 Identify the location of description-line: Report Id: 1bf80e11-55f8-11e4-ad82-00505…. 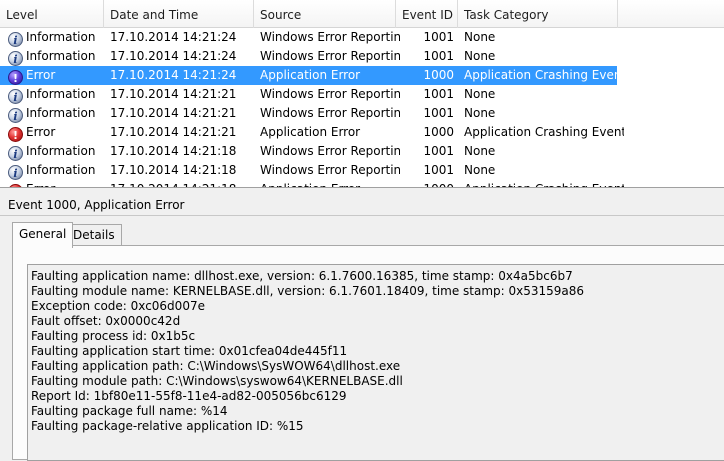
(189, 396).